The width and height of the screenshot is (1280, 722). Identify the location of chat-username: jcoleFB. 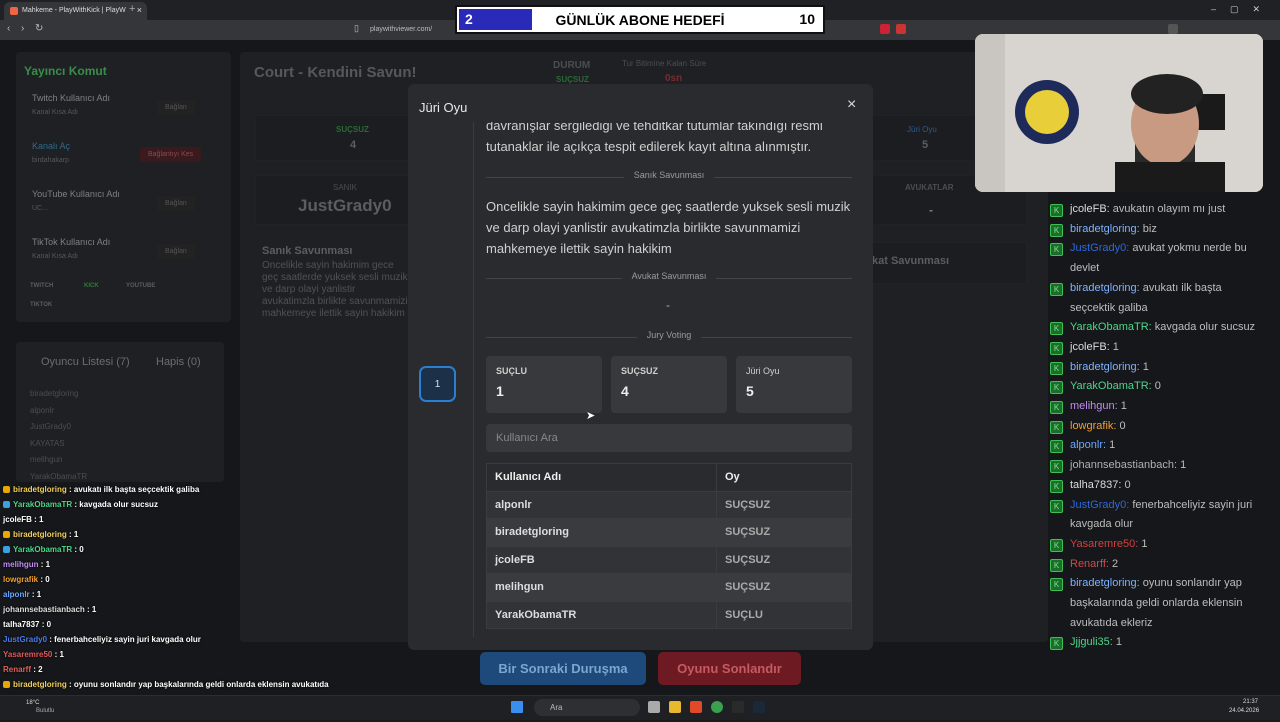
(17, 519).